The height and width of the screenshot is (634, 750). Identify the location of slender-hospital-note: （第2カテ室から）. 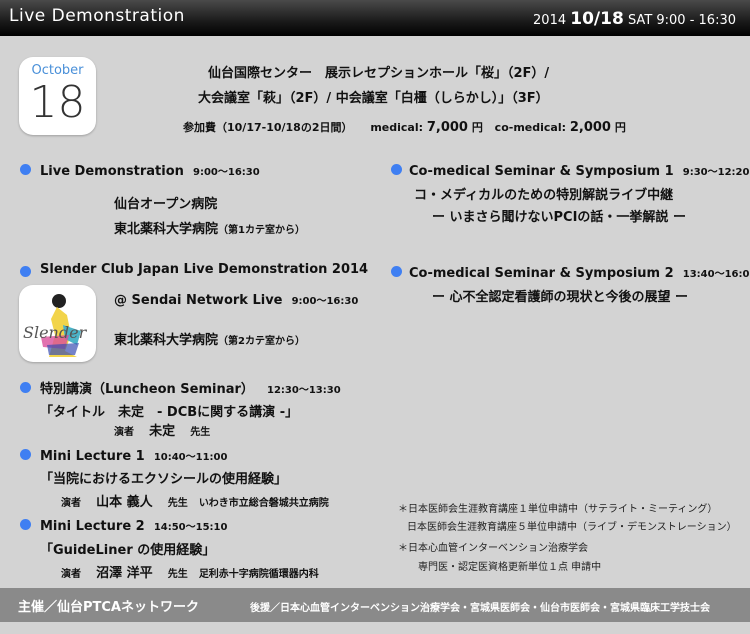
(261, 341).